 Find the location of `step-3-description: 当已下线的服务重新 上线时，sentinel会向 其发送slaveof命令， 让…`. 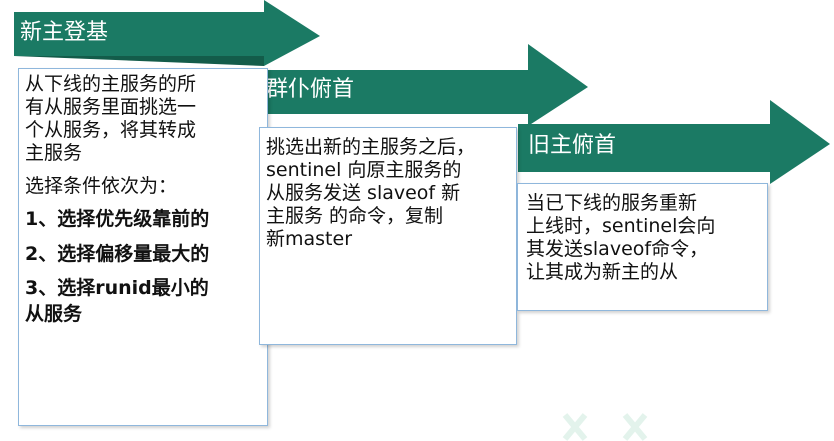

step-3-description: 当已下线的服务重新 上线时，sentinel会向 其发送slaveof命令， 让… is located at coordinates (642, 247).